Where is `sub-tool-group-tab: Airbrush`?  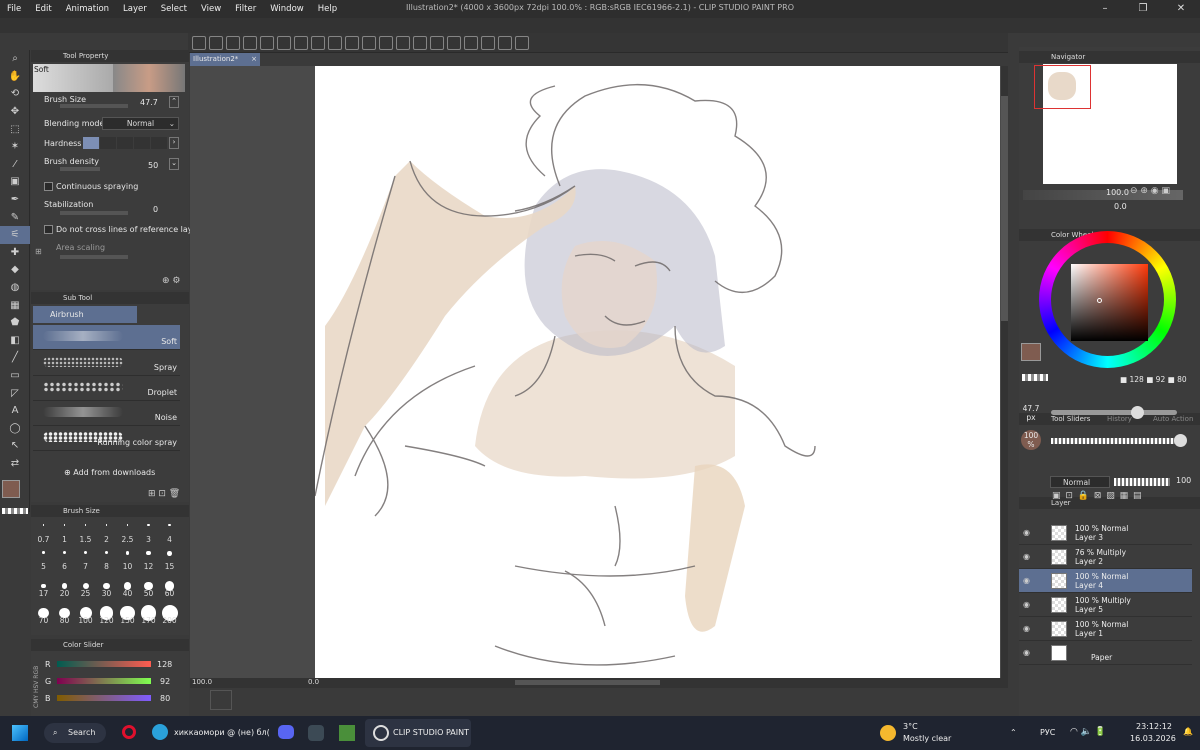 sub-tool-group-tab: Airbrush is located at coordinates (85, 314).